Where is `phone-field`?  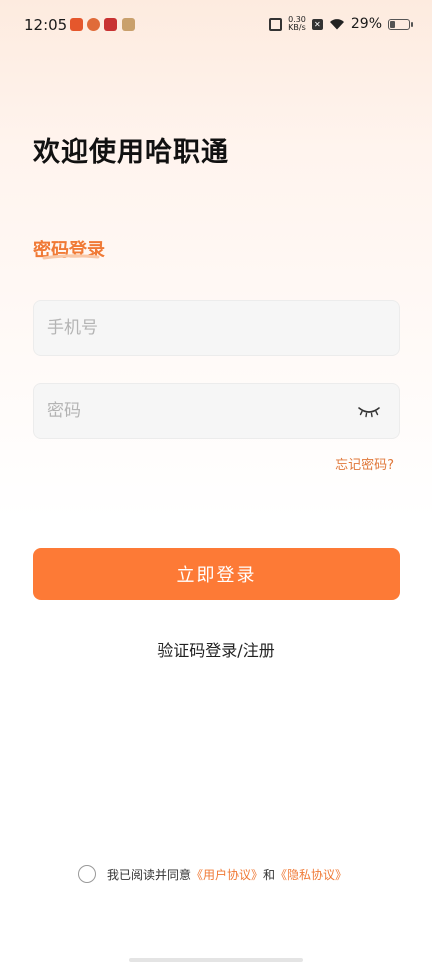 phone-field is located at coordinates (216, 328).